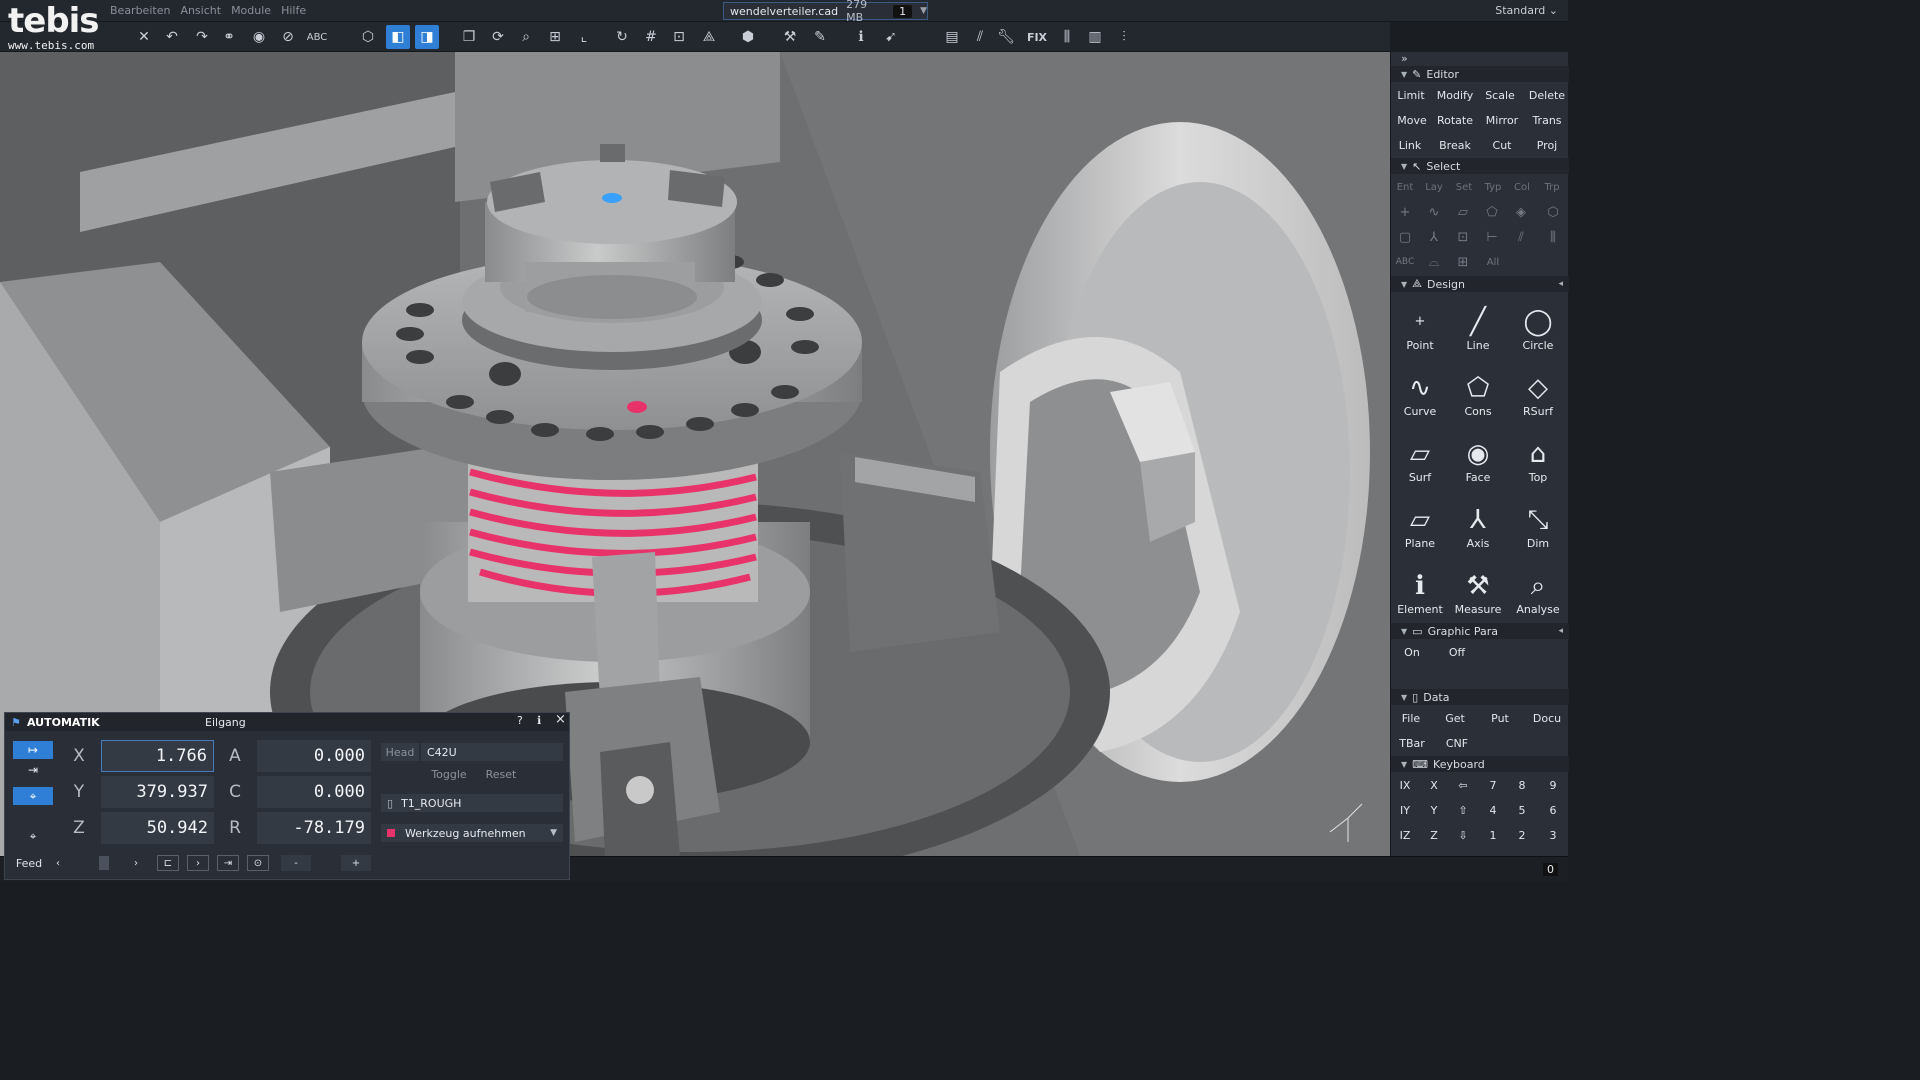 The image size is (1920, 1080). Describe the element at coordinates (317, 37) in the screenshot. I see `text-icon: ABC` at that location.